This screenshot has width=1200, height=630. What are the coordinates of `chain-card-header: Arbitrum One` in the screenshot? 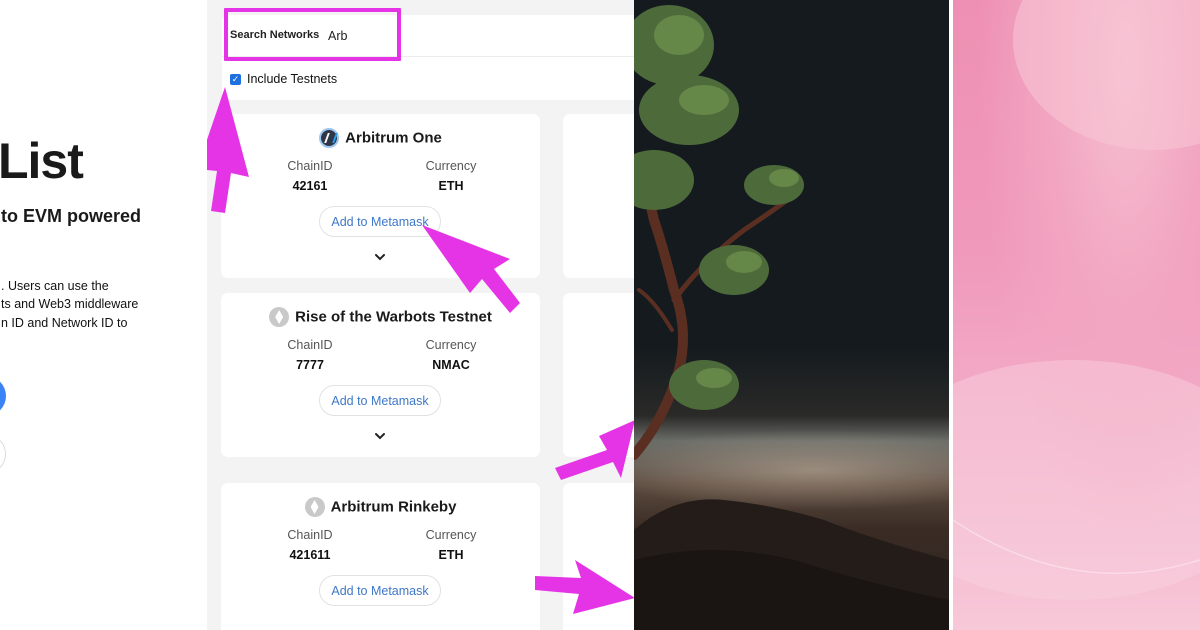 It's located at (380, 138).